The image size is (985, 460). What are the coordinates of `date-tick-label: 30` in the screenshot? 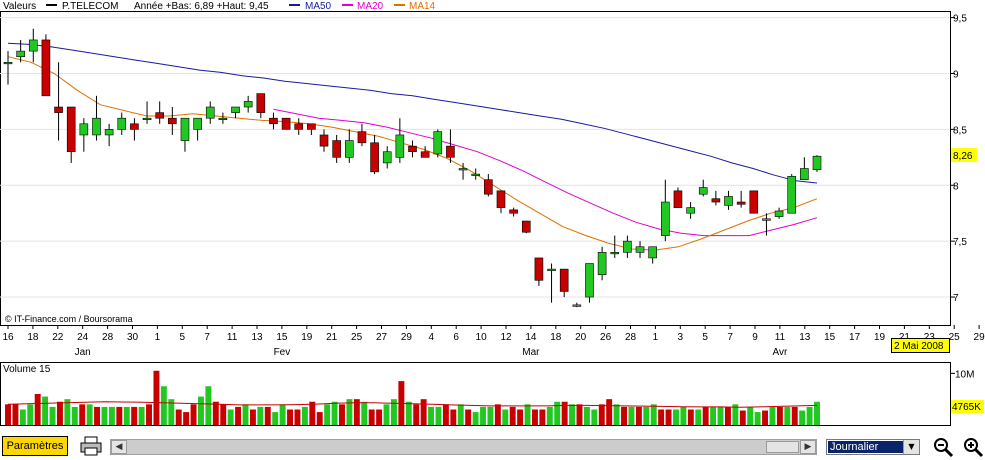 It's located at (133, 337).